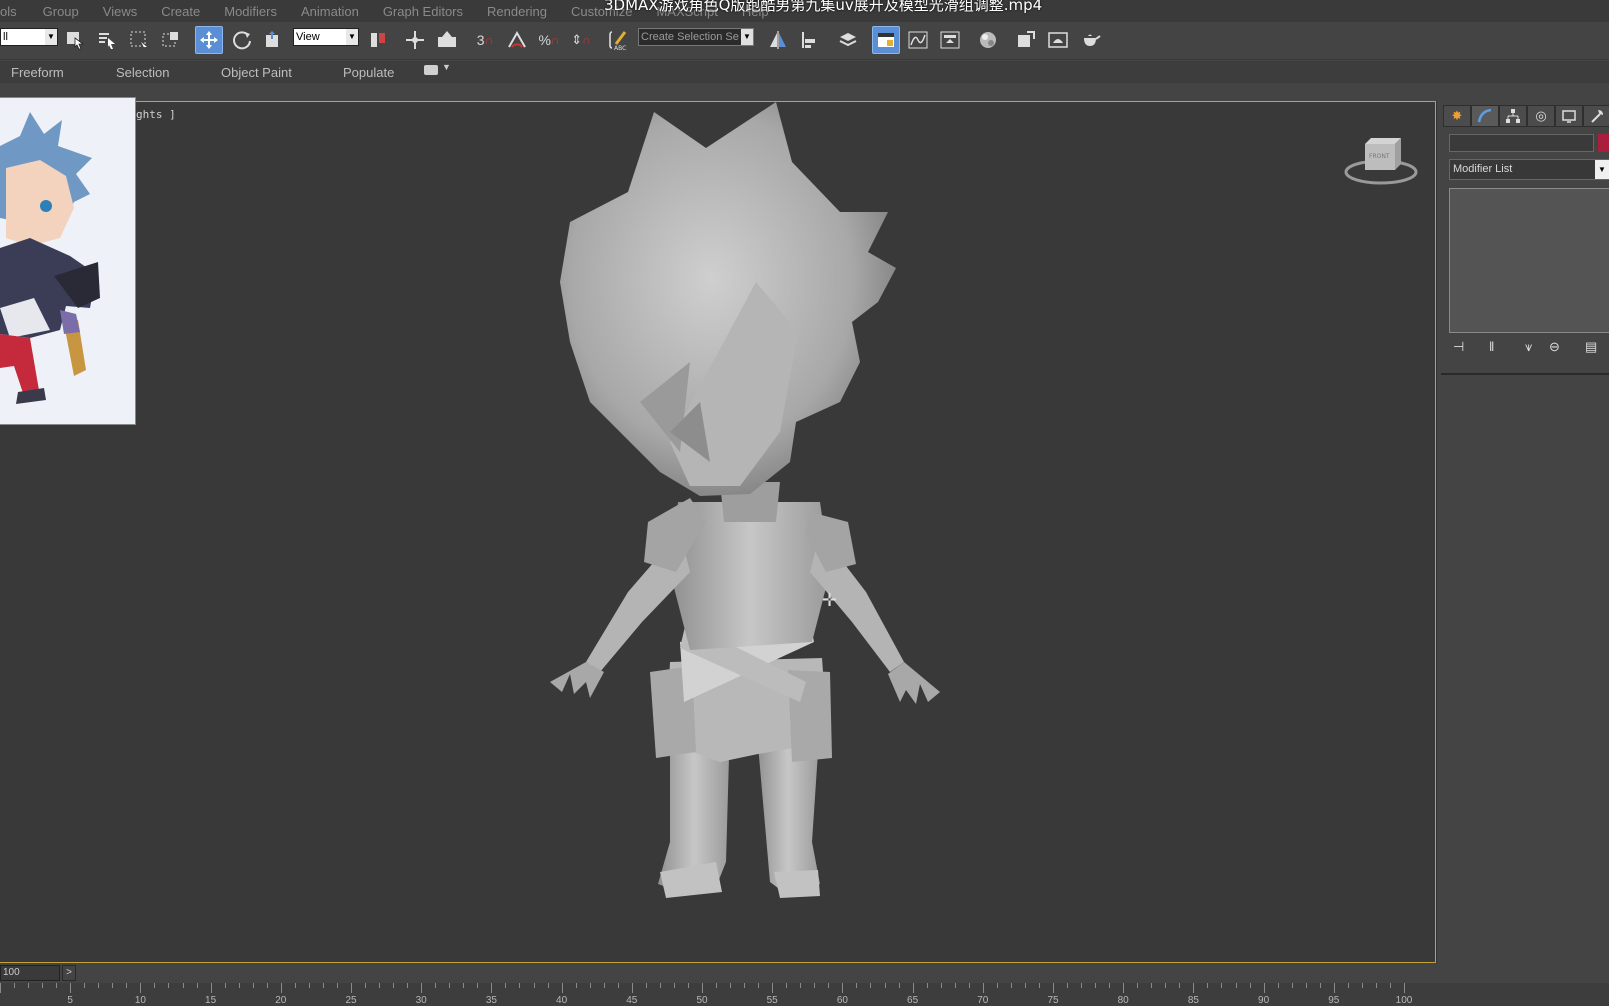  Describe the element at coordinates (69, 973) in the screenshot. I see `next-frame-button: >` at that location.